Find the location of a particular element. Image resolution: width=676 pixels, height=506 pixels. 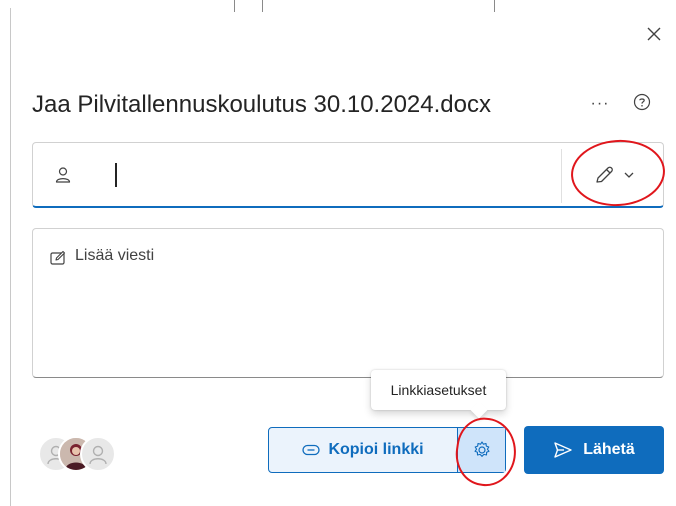

question-circle-icon is located at coordinates (642, 102).